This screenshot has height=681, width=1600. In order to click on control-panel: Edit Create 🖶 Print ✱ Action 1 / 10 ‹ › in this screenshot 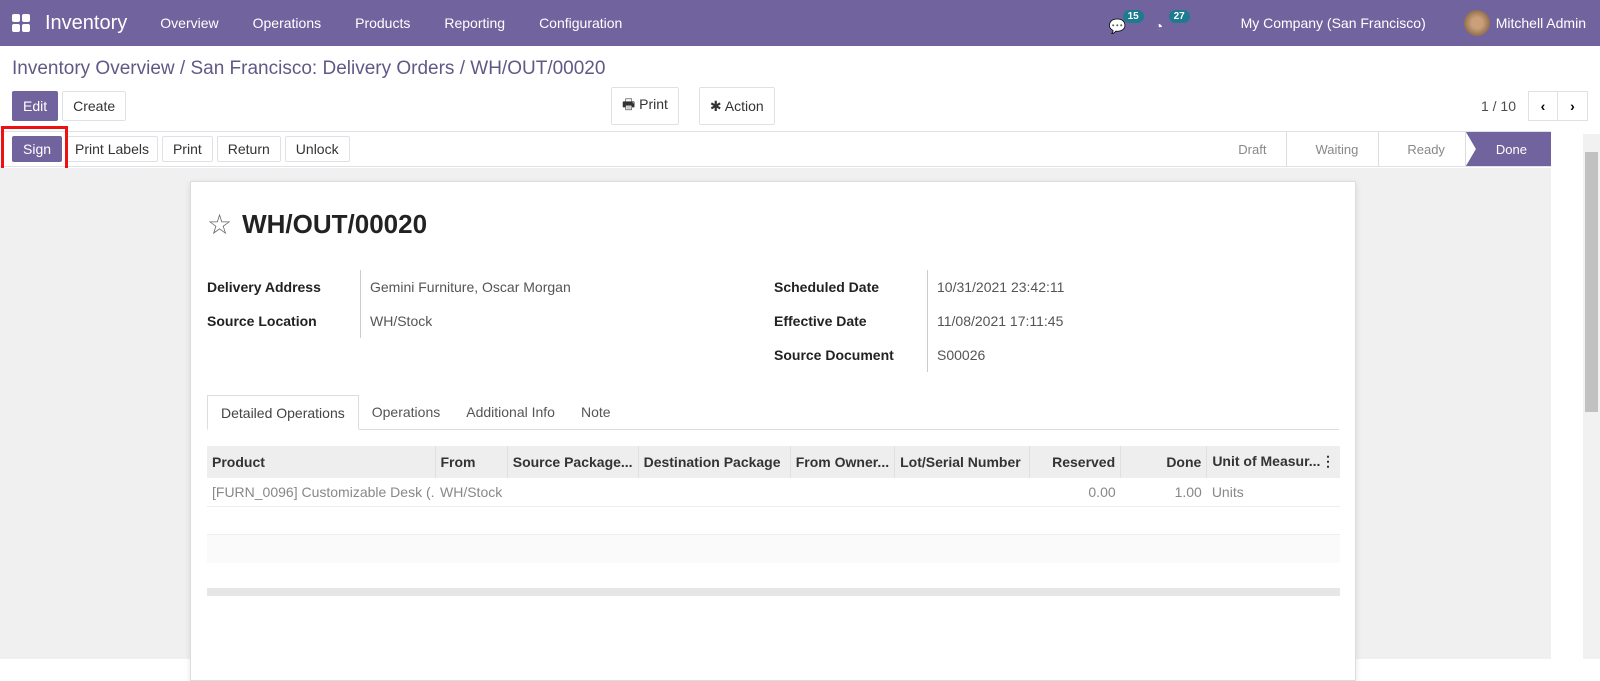, I will do `click(800, 106)`.